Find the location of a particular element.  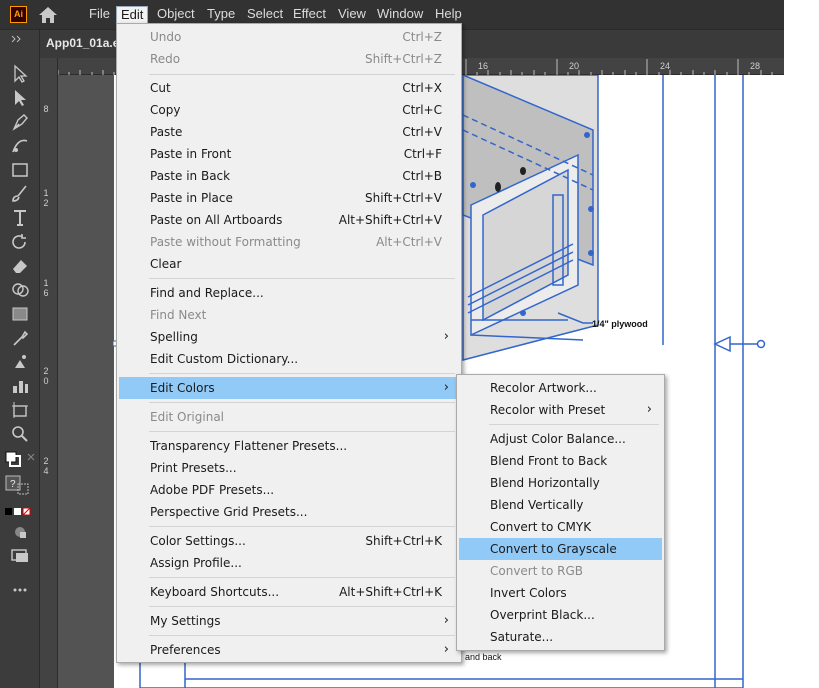

home-icon is located at coordinates (48, 15).